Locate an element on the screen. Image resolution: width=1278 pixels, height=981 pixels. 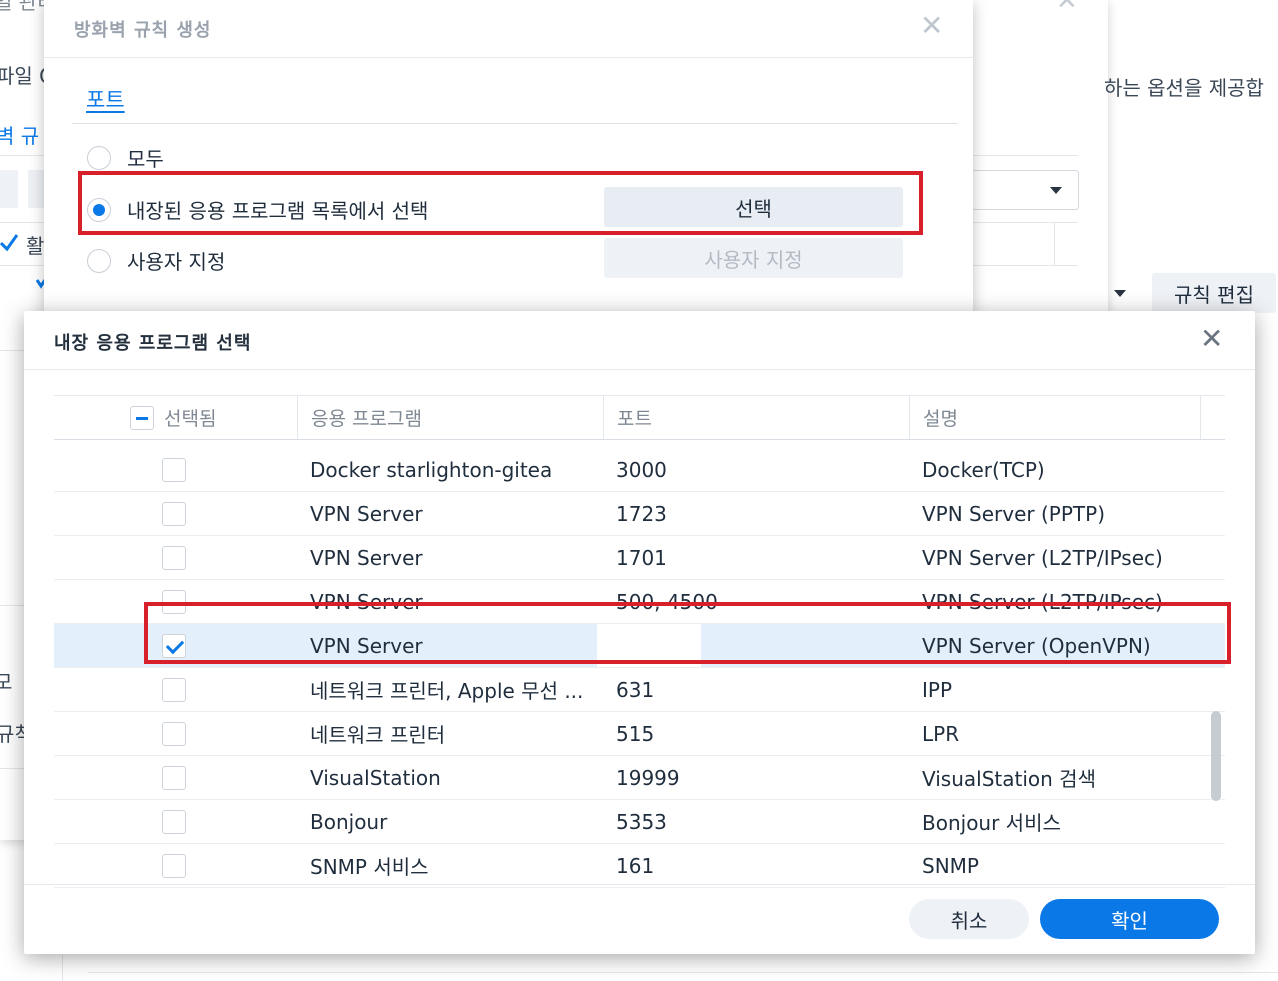
cell-description: SNMP is located at coordinates (950, 865).